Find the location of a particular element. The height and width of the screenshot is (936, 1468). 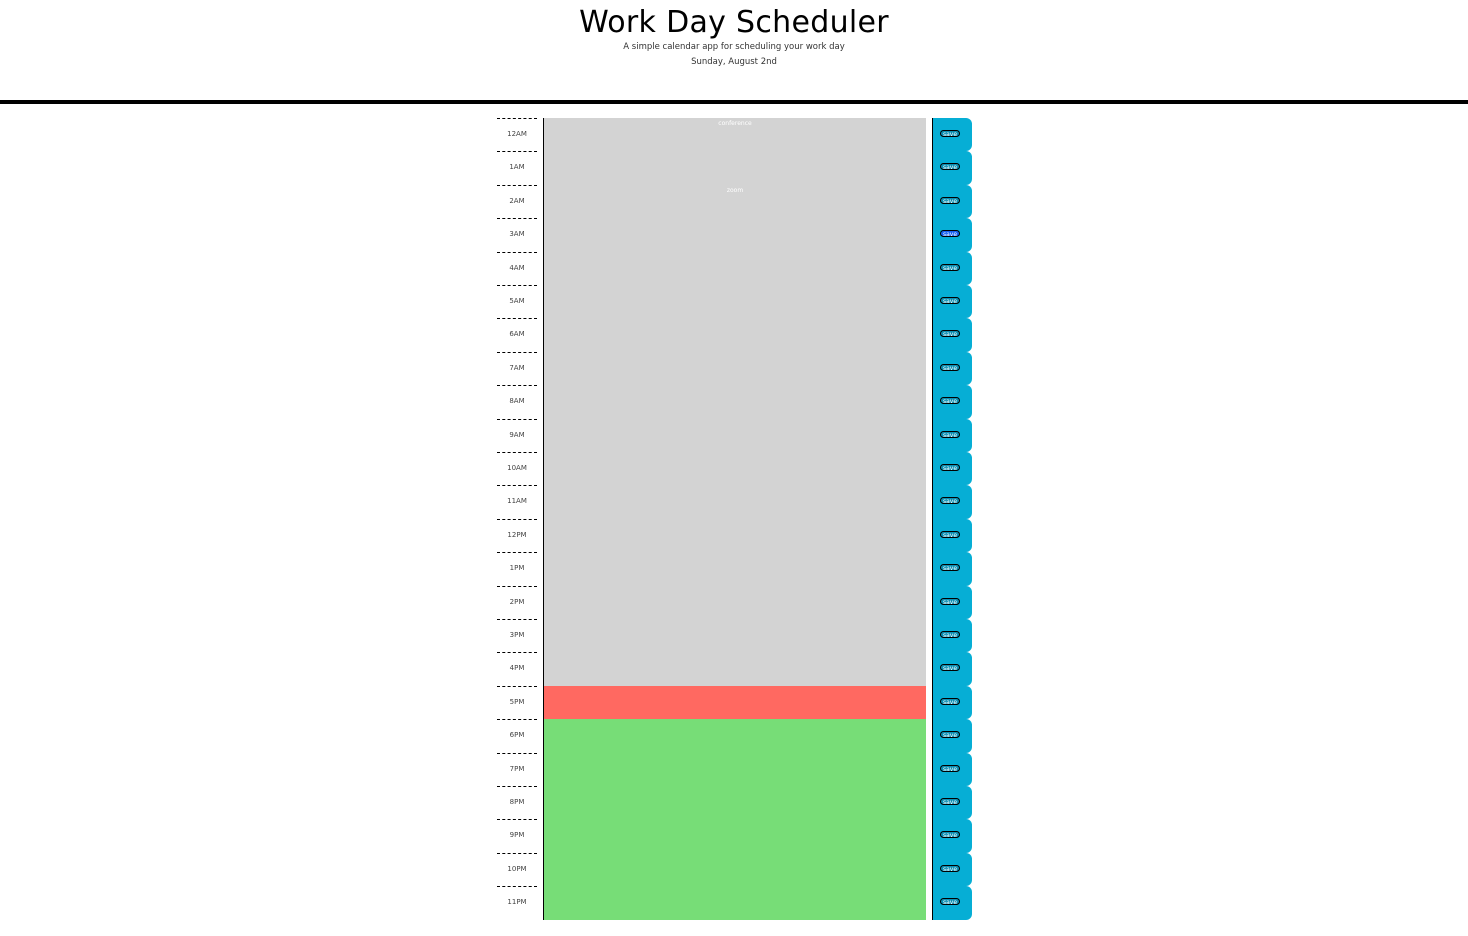

page-title: Work Day Scheduler is located at coordinates (734, 22).